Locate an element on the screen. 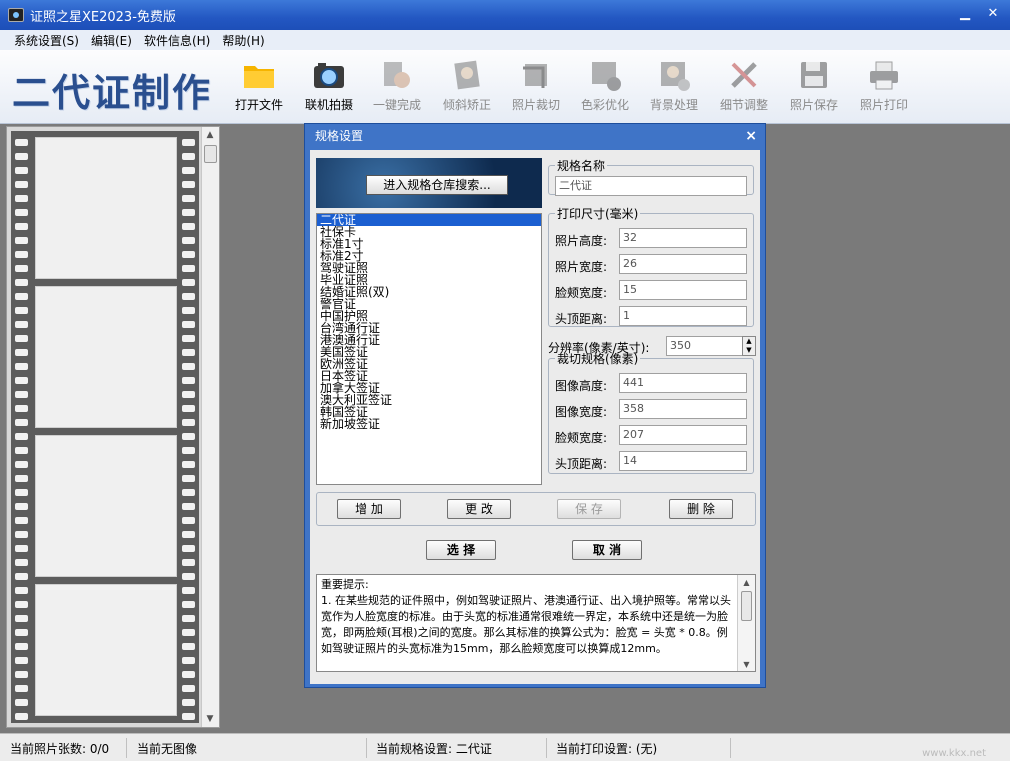 This screenshot has width=1010, height=761. spec-list-item: 新加坡签证 is located at coordinates (429, 424).